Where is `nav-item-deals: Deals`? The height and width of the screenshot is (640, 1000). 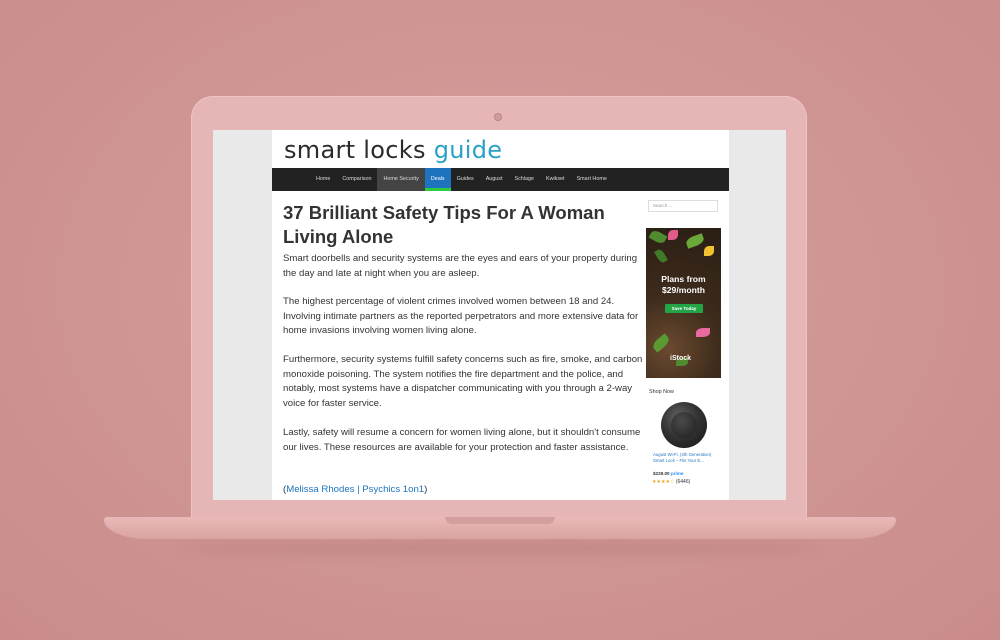
nav-item-deals: Deals is located at coordinates (437, 179).